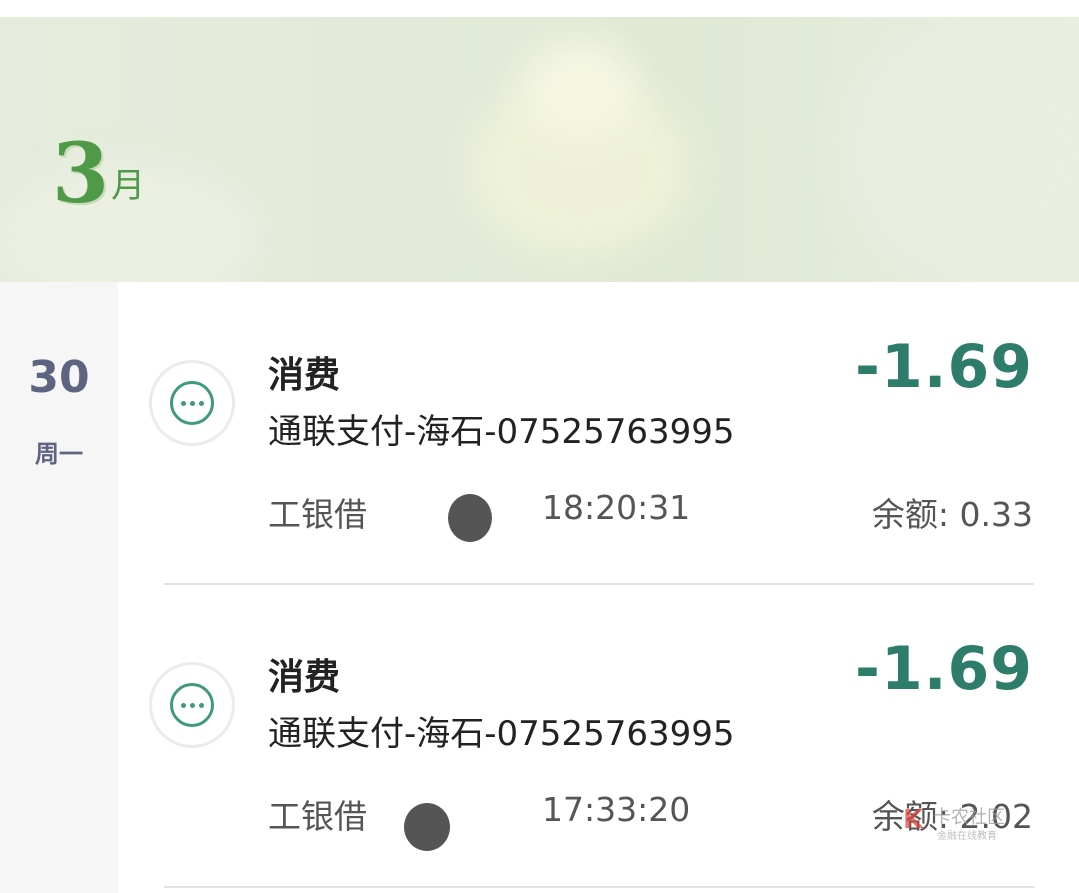 This screenshot has height=893, width=1079. Describe the element at coordinates (81, 174) in the screenshot. I see `month-number: 3` at that location.